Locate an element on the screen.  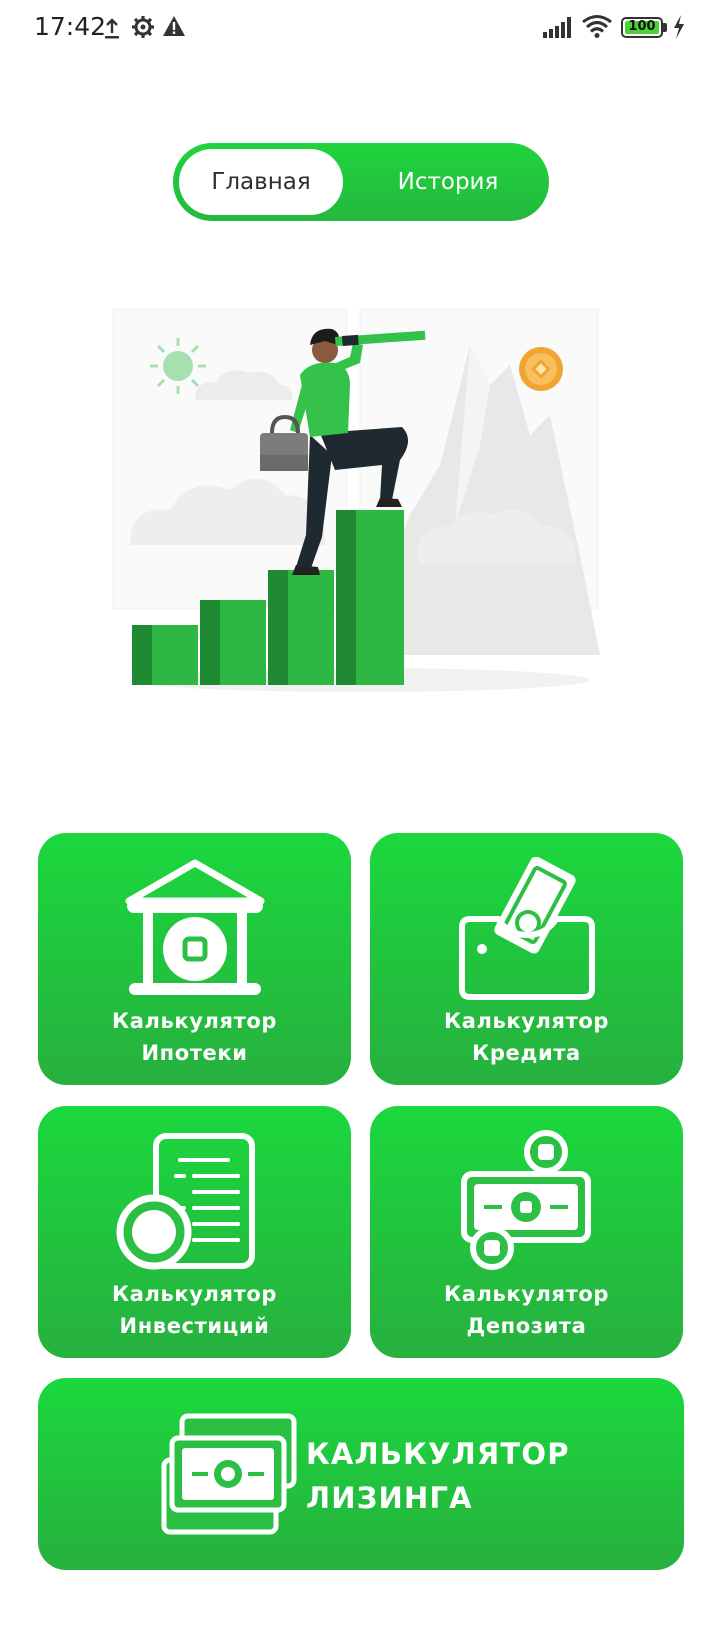
banknote-coins-icon is located at coordinates (526, 1200).